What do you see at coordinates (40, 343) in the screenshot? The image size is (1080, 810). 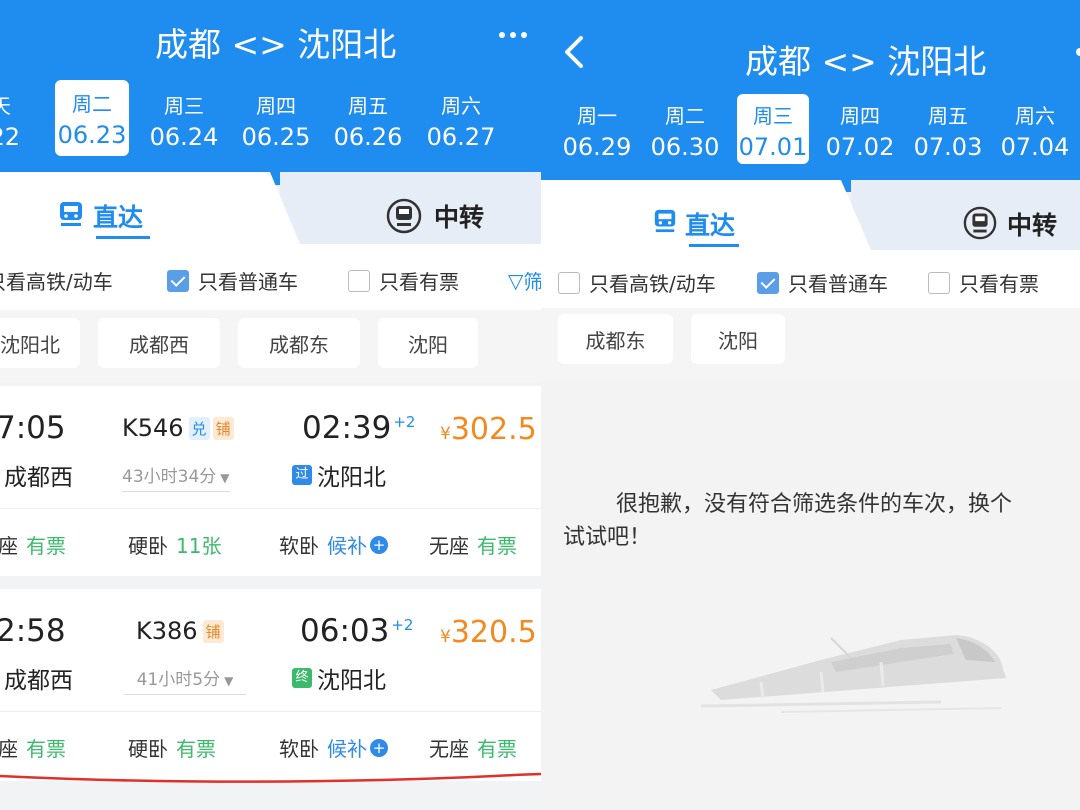 I see `station-chip: 沈阳北` at bounding box center [40, 343].